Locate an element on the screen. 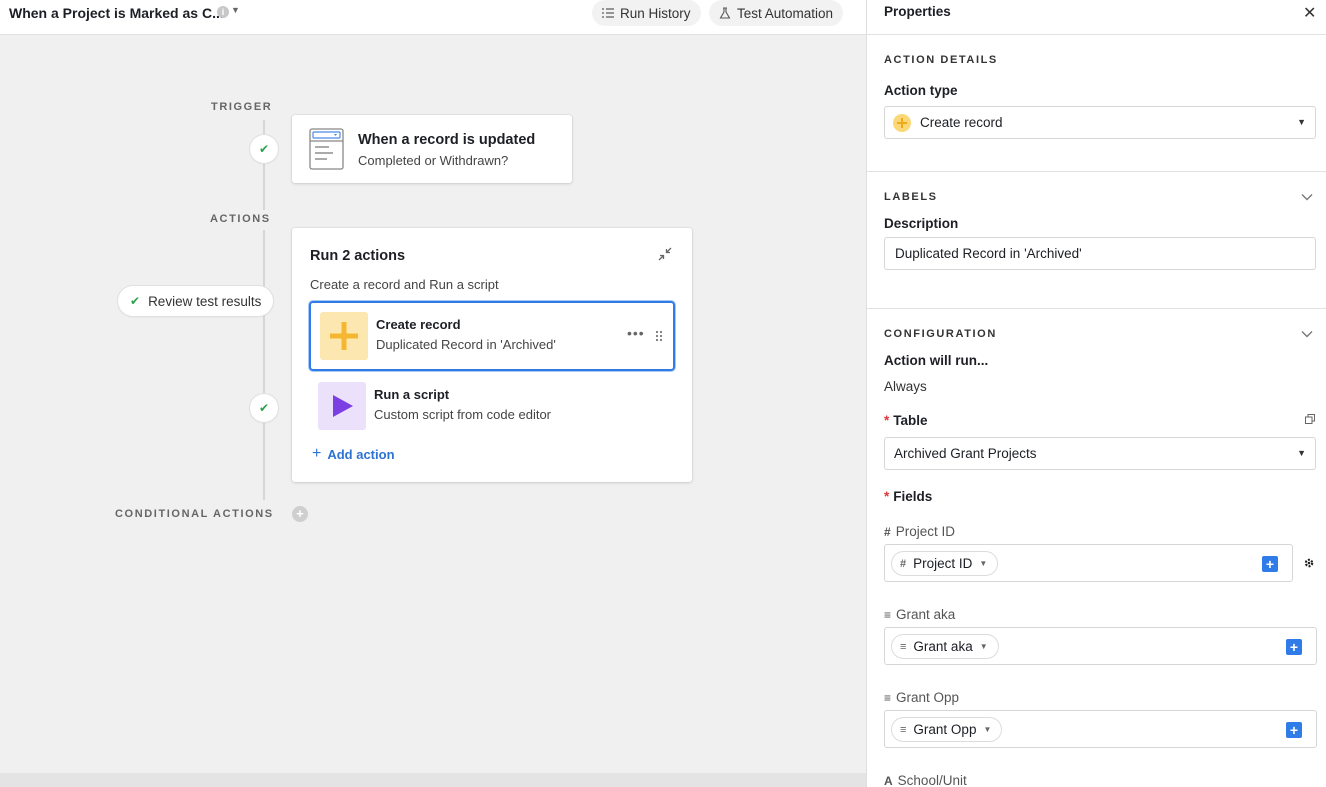 The width and height of the screenshot is (1326, 787). more-options-icon: ••• is located at coordinates (636, 333).